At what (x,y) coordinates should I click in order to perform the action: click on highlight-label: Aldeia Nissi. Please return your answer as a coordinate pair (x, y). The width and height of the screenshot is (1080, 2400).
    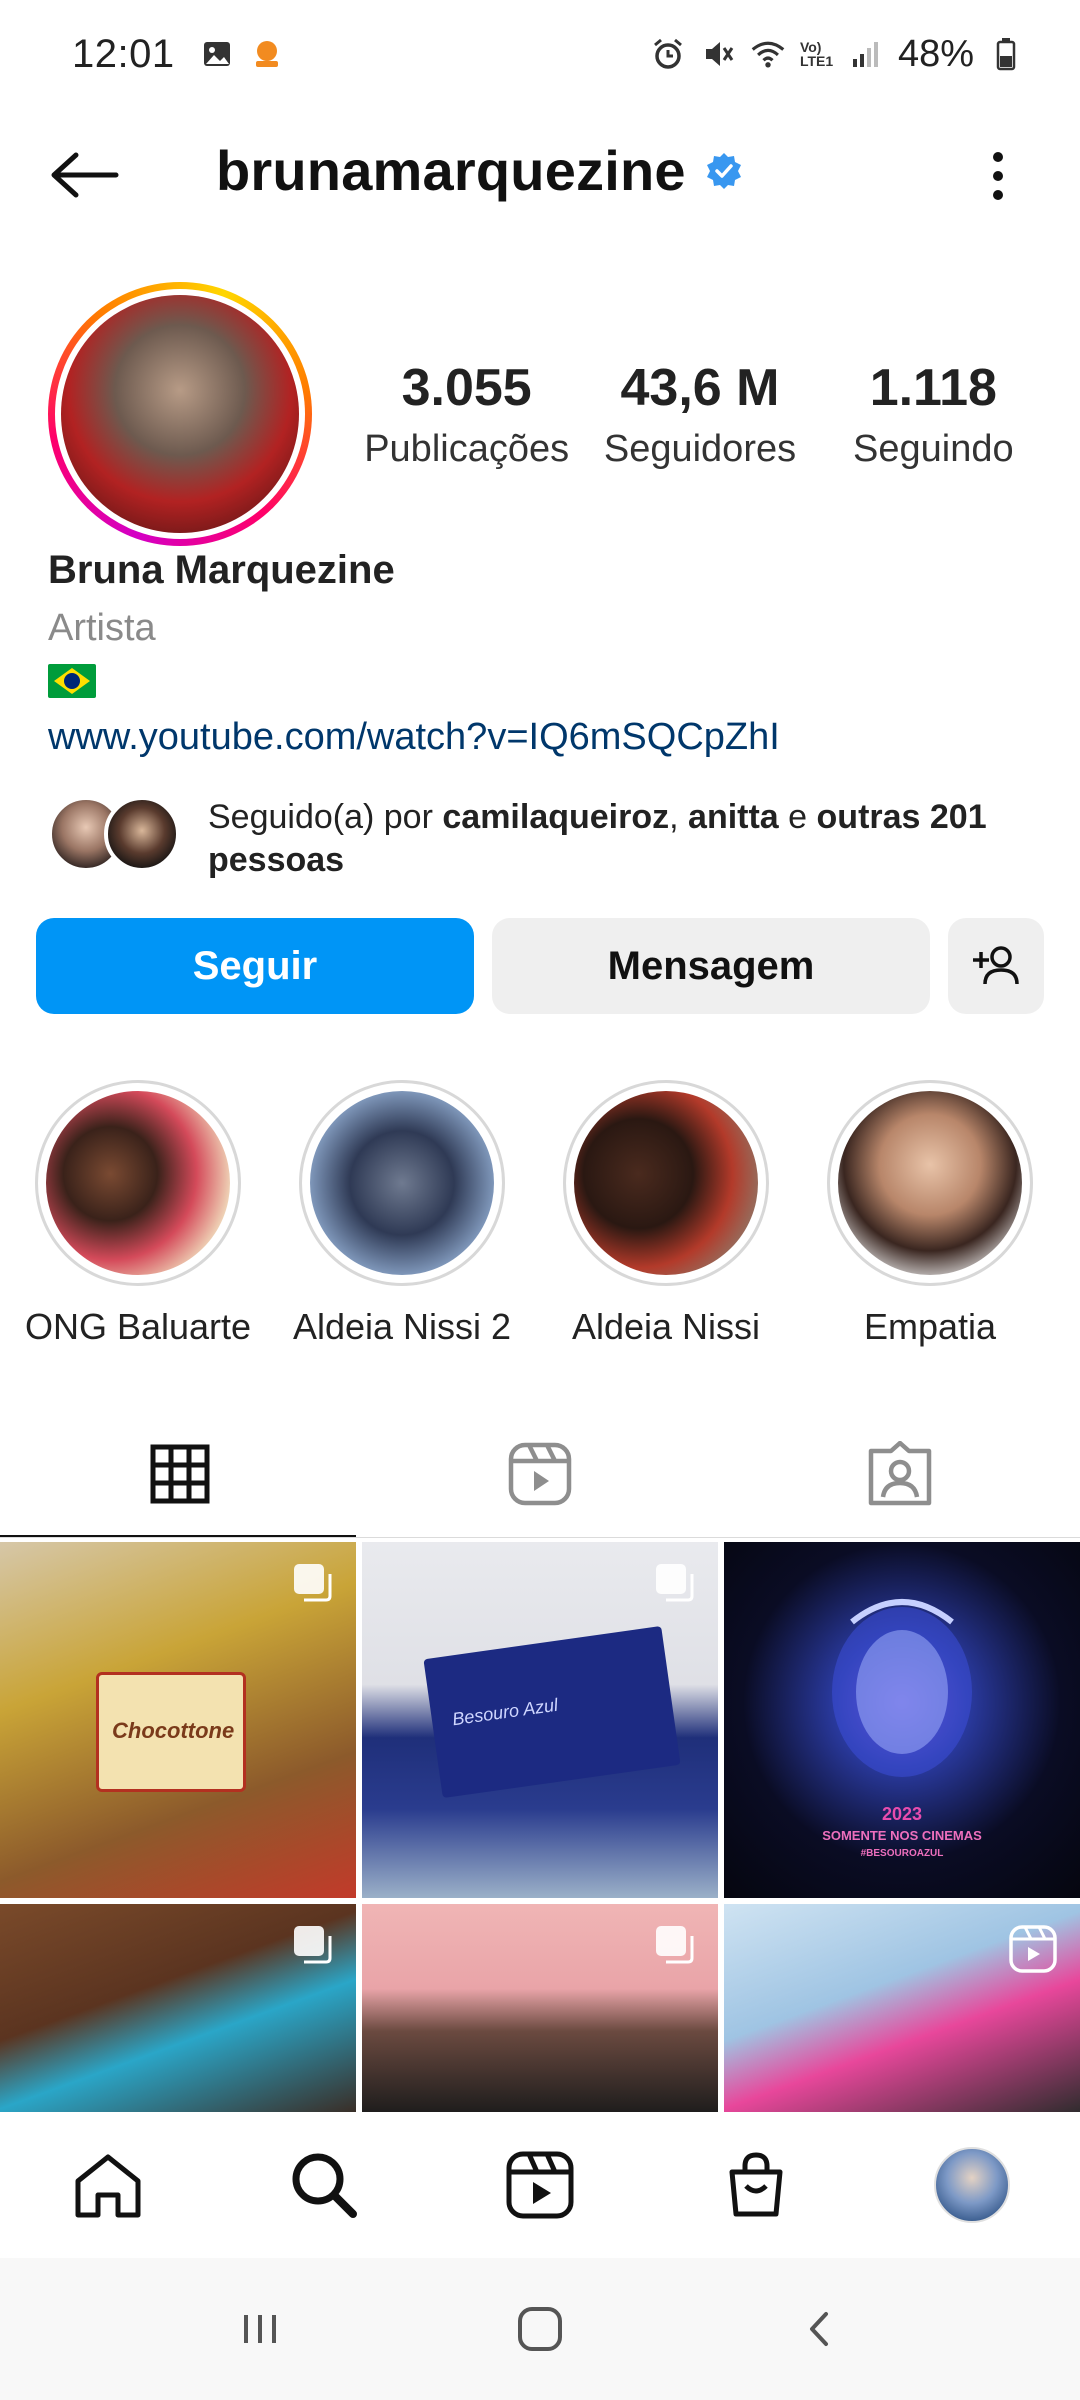
    Looking at the image, I should click on (666, 1326).